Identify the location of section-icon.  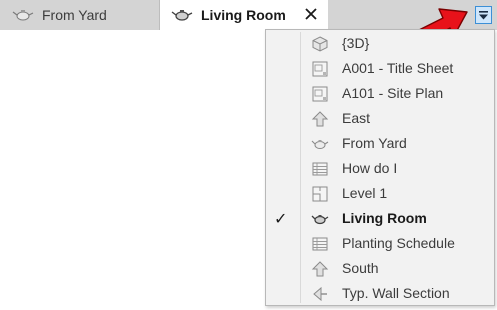
(320, 294).